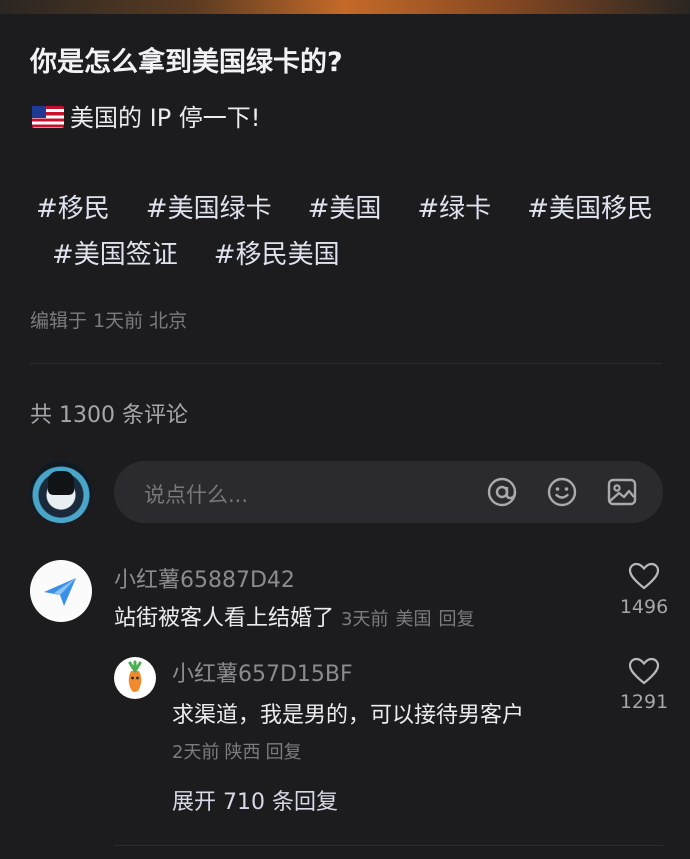  Describe the element at coordinates (622, 492) in the screenshot. I see `image-icon` at that location.